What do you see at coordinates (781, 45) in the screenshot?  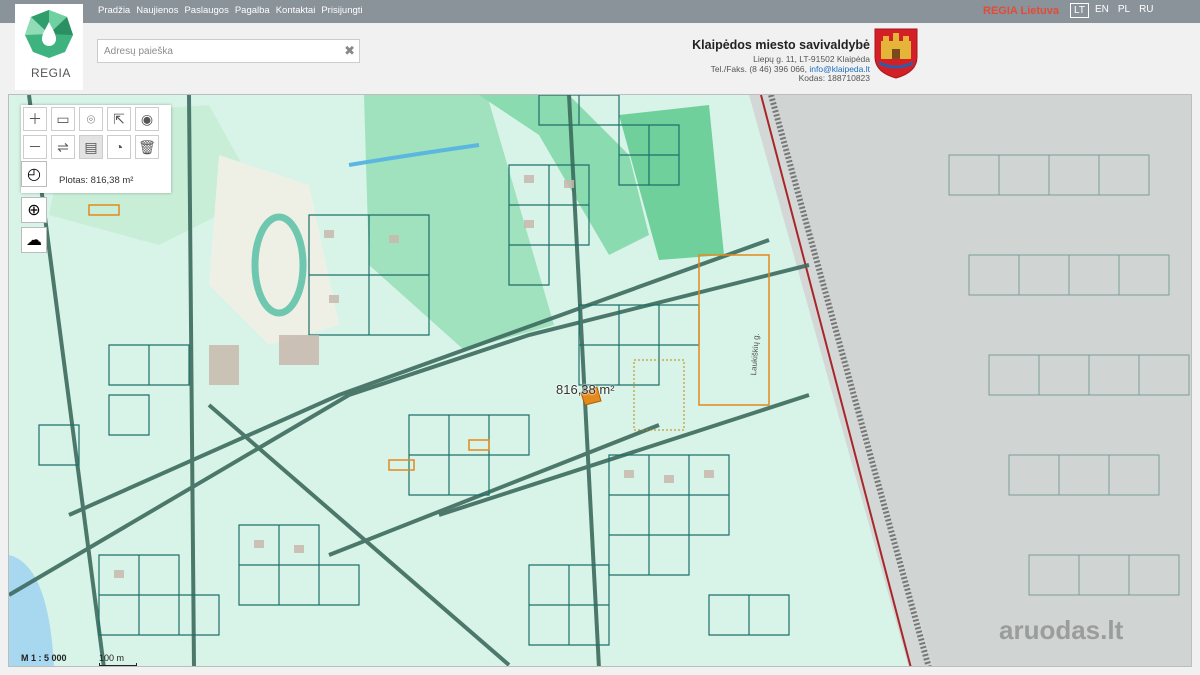 I see `municipality-name: Klaipėdos miesto savivaldybė` at bounding box center [781, 45].